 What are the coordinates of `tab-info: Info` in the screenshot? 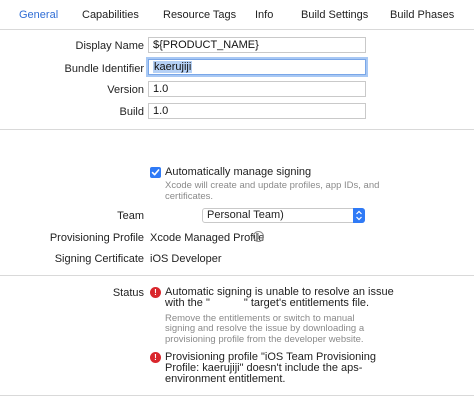 It's located at (264, 15).